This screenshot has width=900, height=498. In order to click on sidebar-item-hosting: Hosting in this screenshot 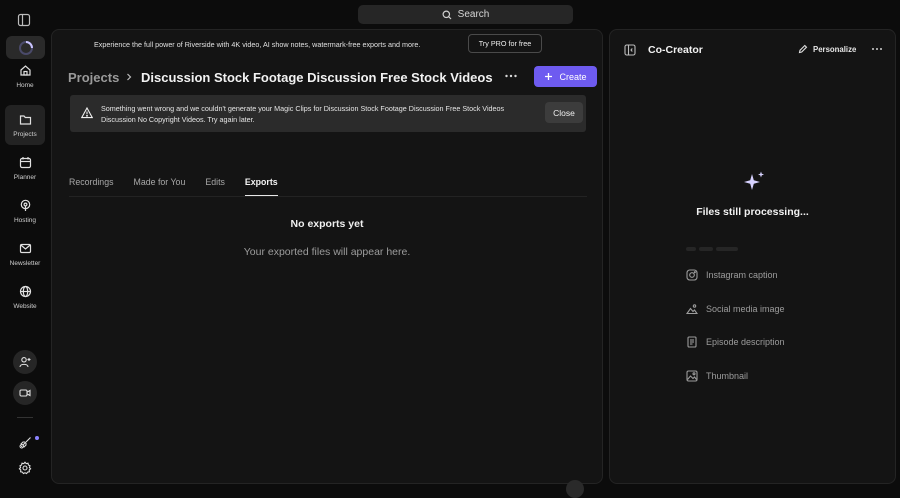, I will do `click(25, 211)`.